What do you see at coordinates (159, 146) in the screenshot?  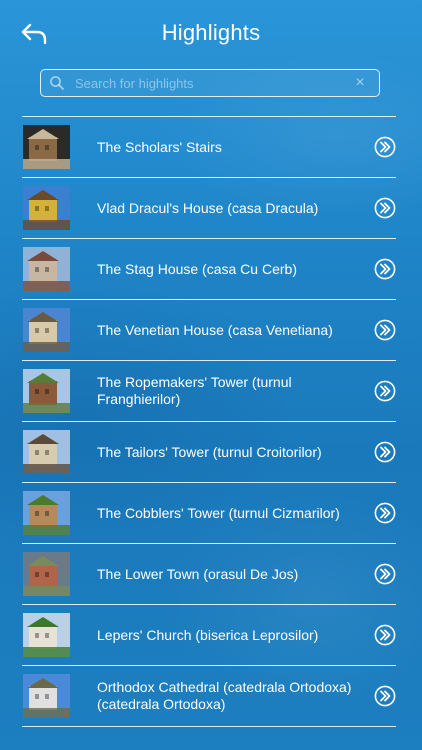 I see `list-item-label: The Scholars' Stairs` at bounding box center [159, 146].